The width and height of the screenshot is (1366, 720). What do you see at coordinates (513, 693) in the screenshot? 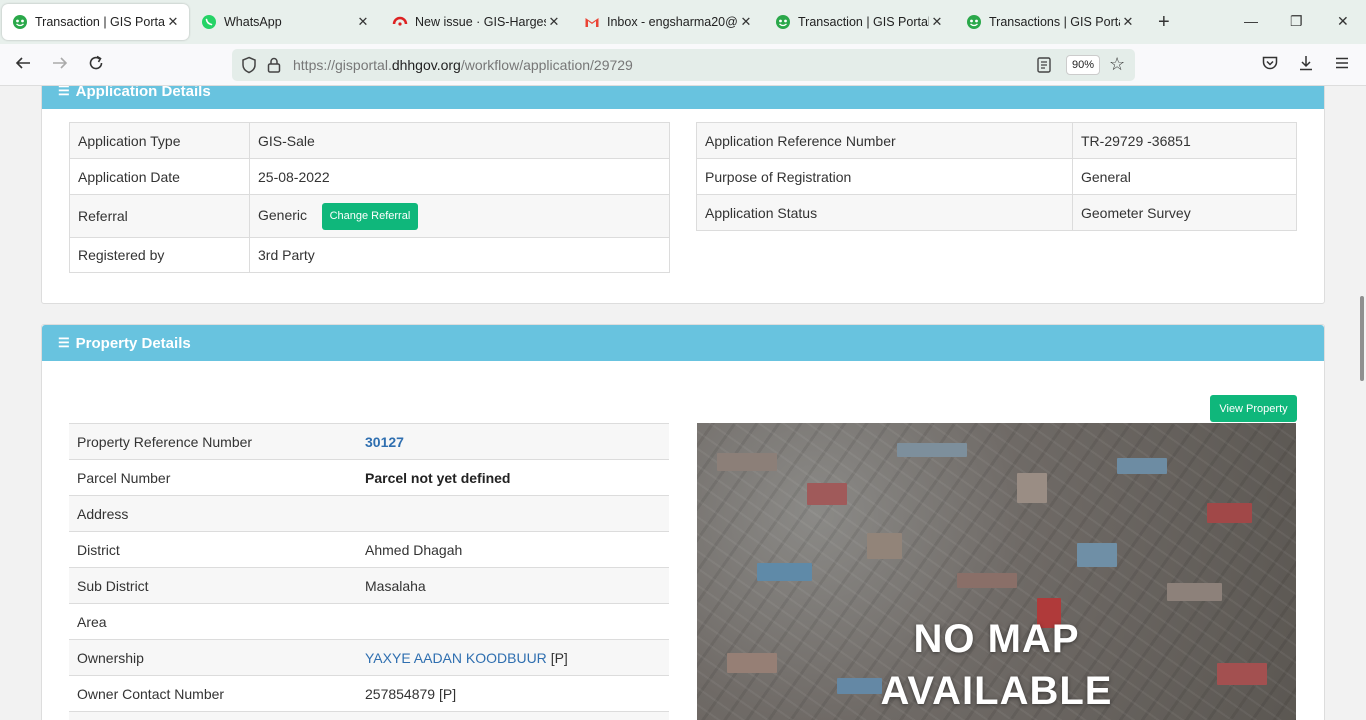
I see `row-value: 257854879 [P]` at bounding box center [513, 693].